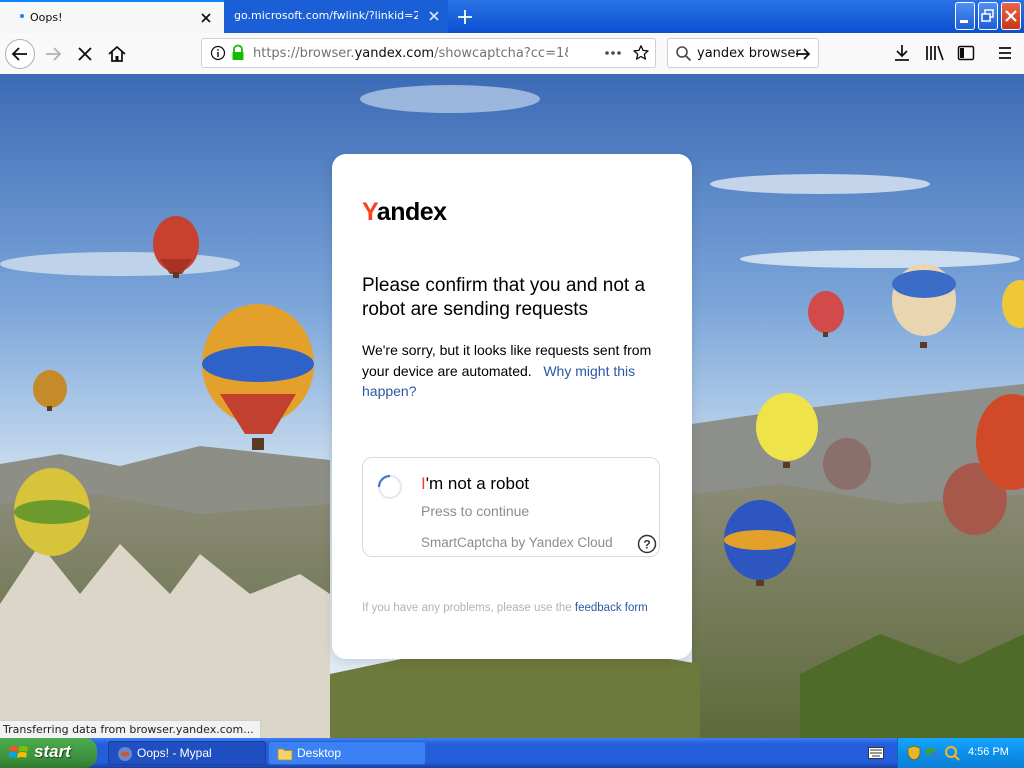 The width and height of the screenshot is (1024, 768). I want to click on taskbar-item-mypal: Oops! - Mypal, so click(187, 753).